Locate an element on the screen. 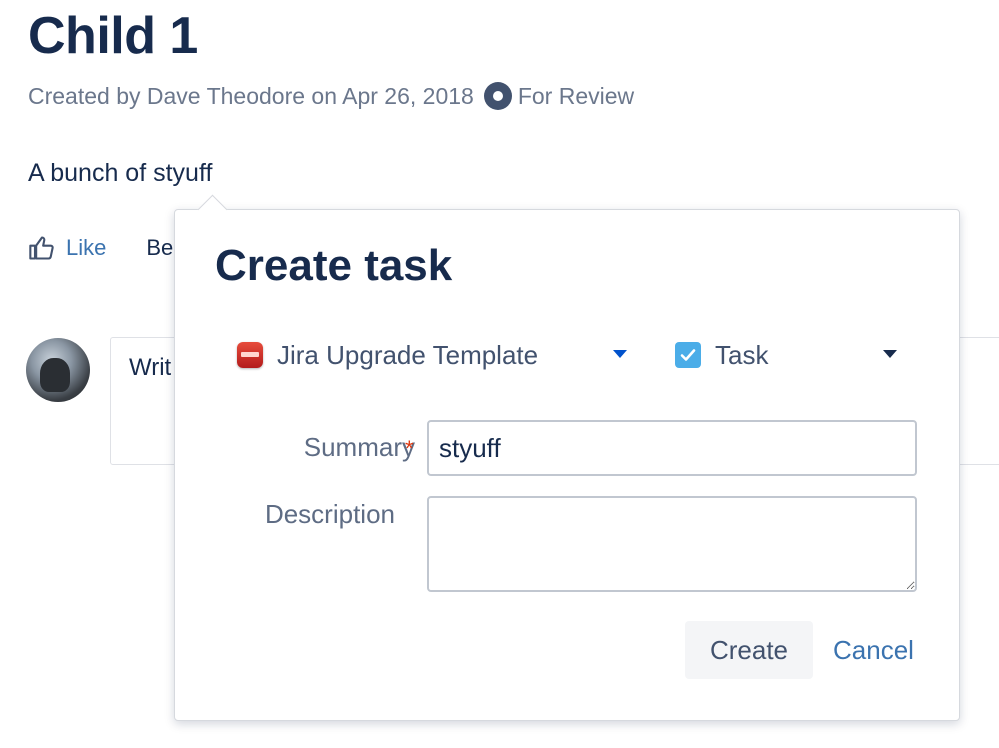  task-checkbox-icon is located at coordinates (688, 355).